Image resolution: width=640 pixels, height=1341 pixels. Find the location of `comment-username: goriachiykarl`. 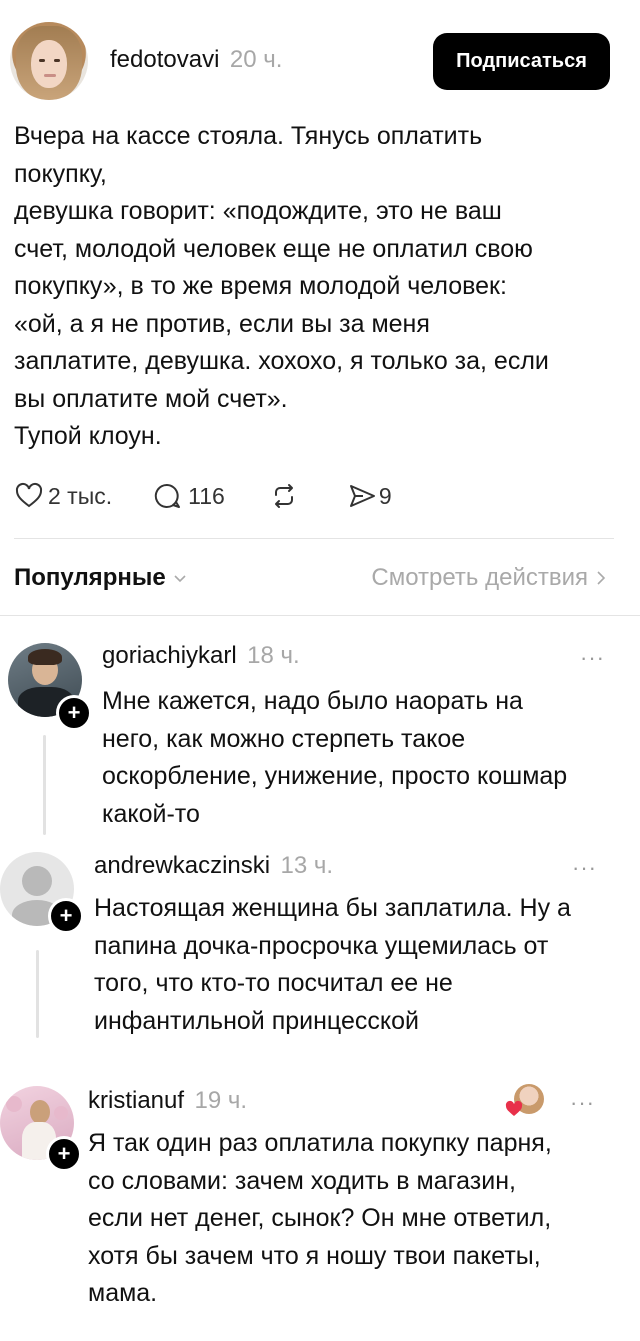

comment-username: goriachiykarl is located at coordinates (169, 655).